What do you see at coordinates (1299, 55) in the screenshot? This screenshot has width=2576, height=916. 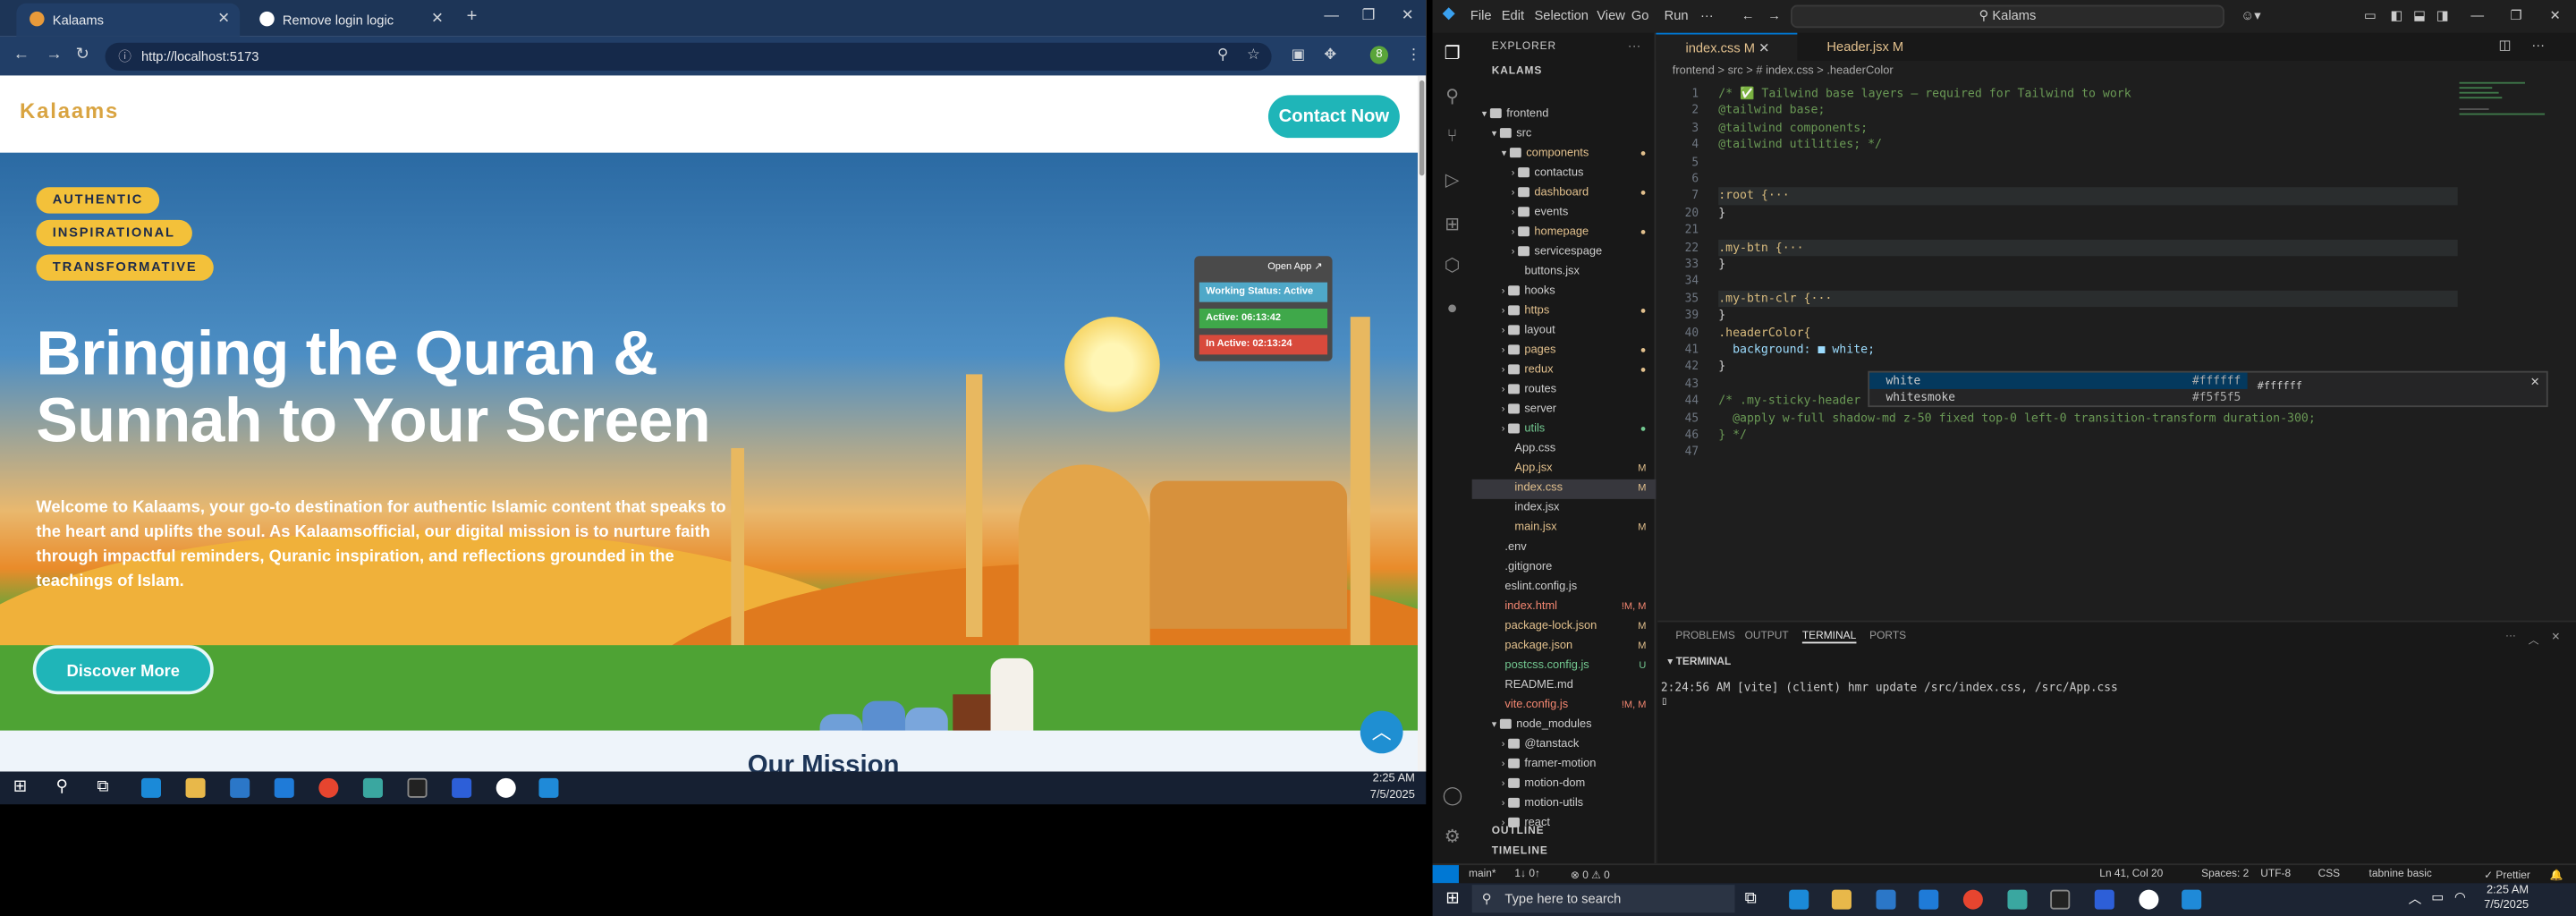 I see `extension-icon: ▣` at bounding box center [1299, 55].